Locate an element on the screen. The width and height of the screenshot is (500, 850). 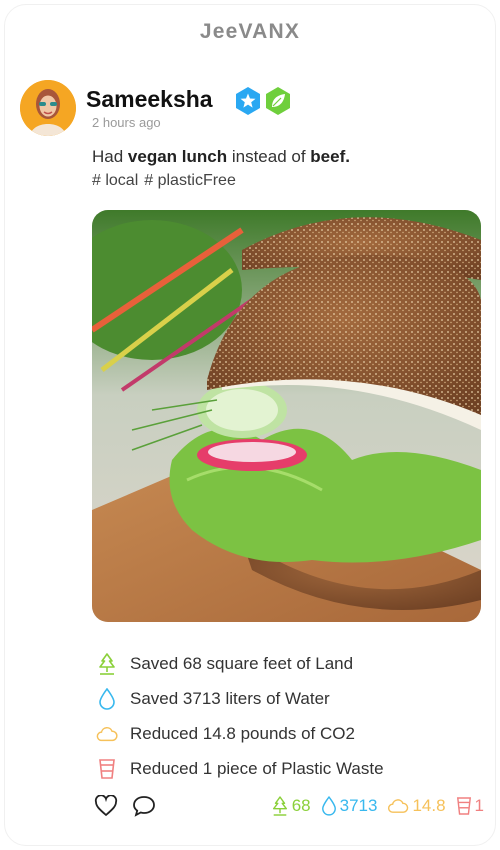
stat-co2-value: 14.8 is located at coordinates (429, 805).